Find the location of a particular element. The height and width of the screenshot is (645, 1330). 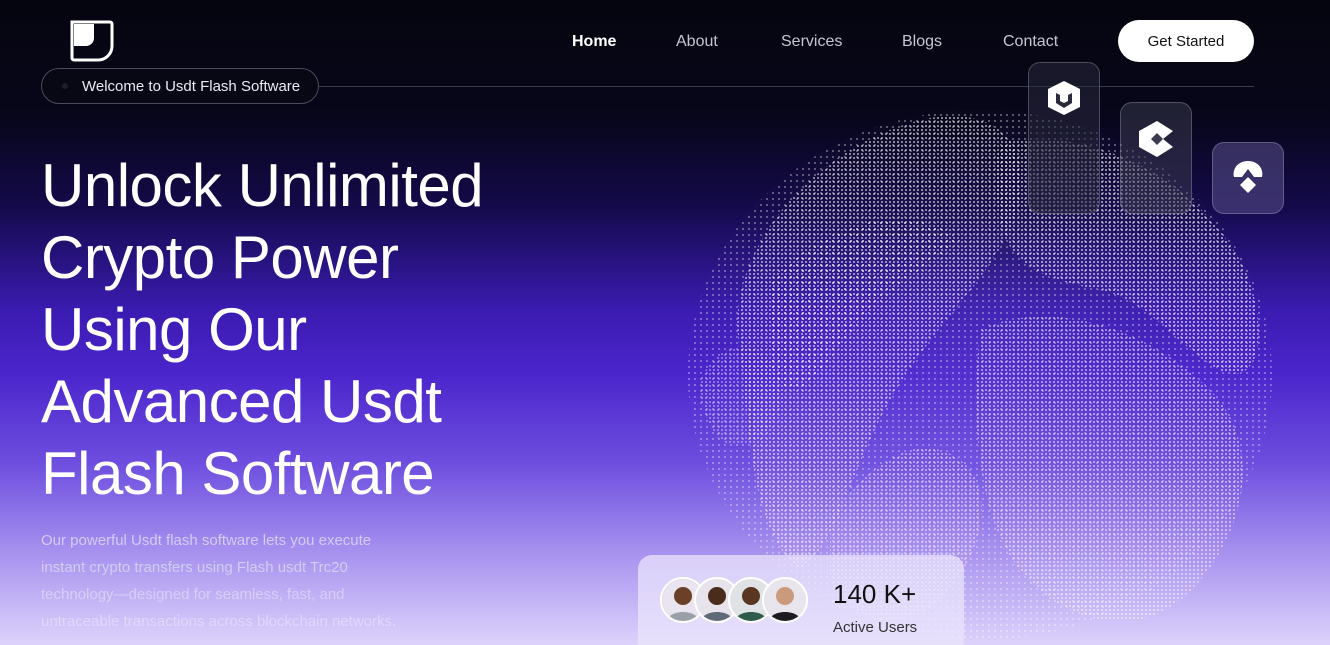

nav-about: About is located at coordinates (697, 42).